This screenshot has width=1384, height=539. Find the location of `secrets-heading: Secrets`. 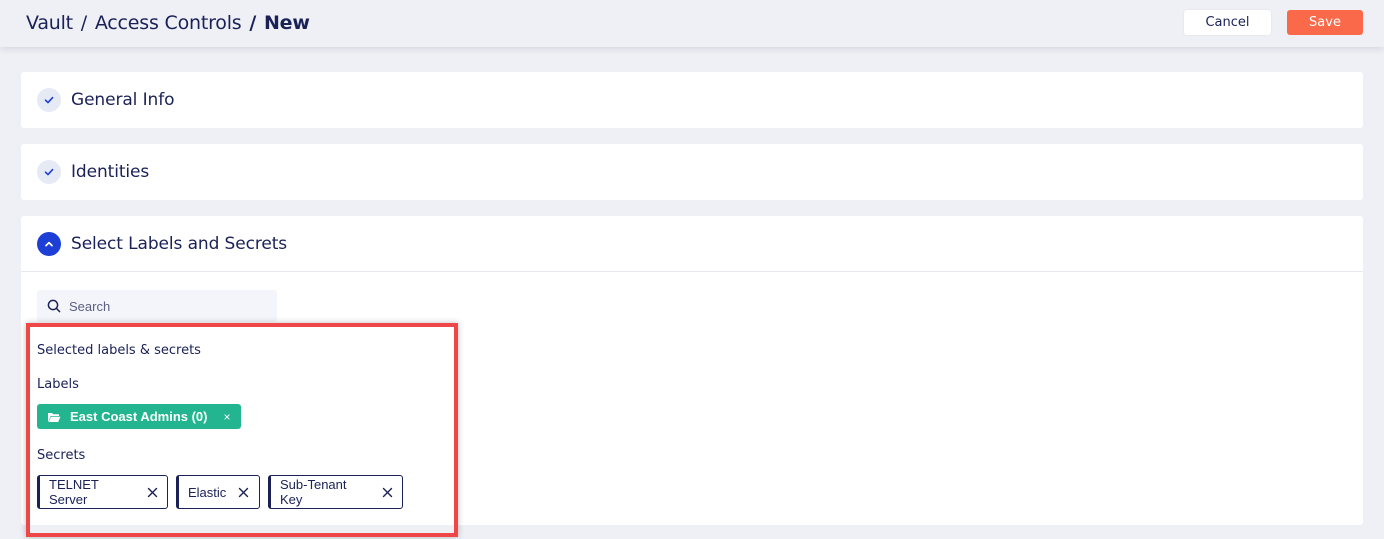

secrets-heading: Secrets is located at coordinates (61, 455).